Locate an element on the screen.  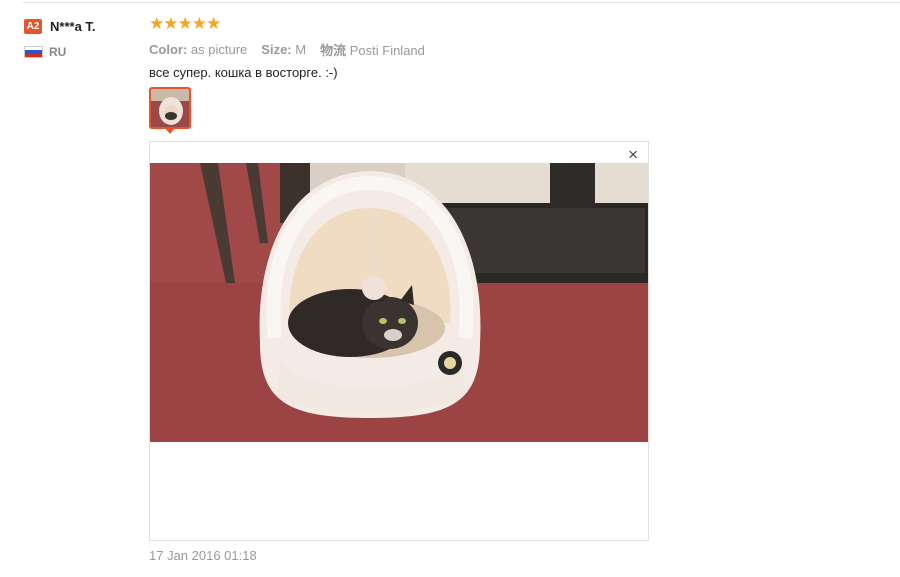
top-divider is located at coordinates (461, 2).